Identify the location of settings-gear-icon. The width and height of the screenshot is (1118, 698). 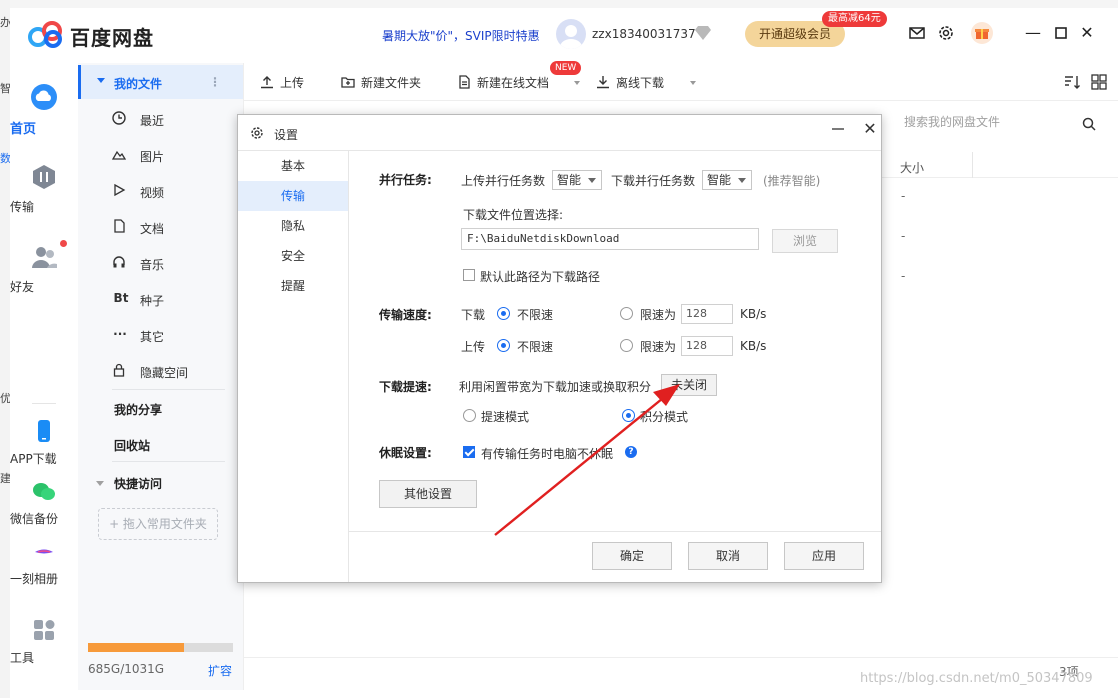
(946, 33).